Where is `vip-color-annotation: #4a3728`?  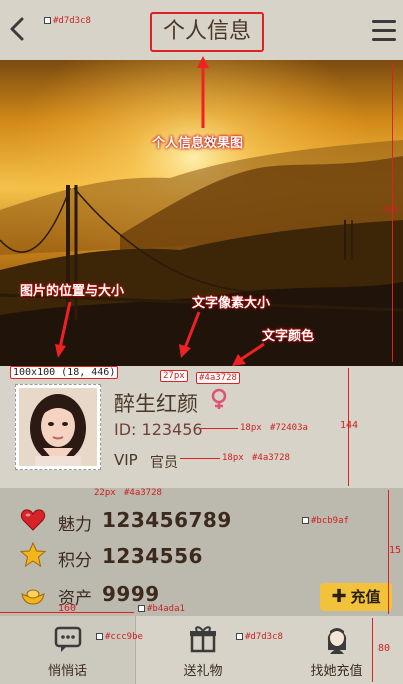 vip-color-annotation: #4a3728 is located at coordinates (271, 458).